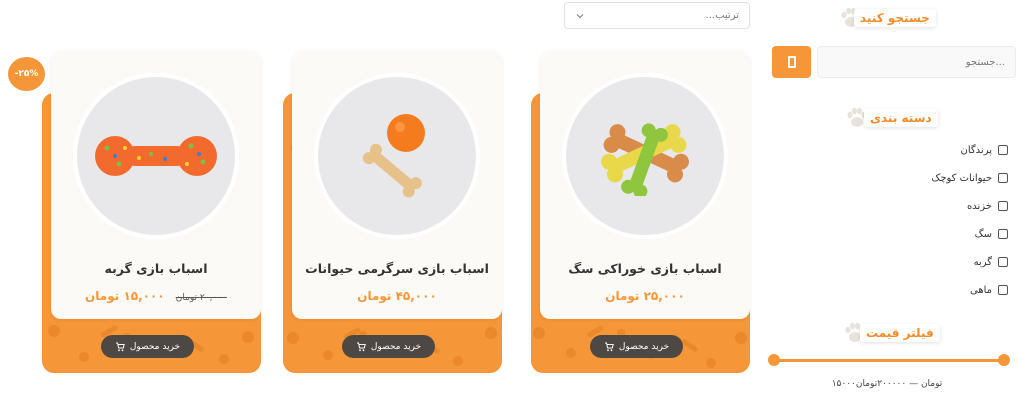 The image size is (1024, 395). I want to click on category-list: پرندگان حیوانات کوچک خزنده سگ گربه ماهی, so click(948, 220).